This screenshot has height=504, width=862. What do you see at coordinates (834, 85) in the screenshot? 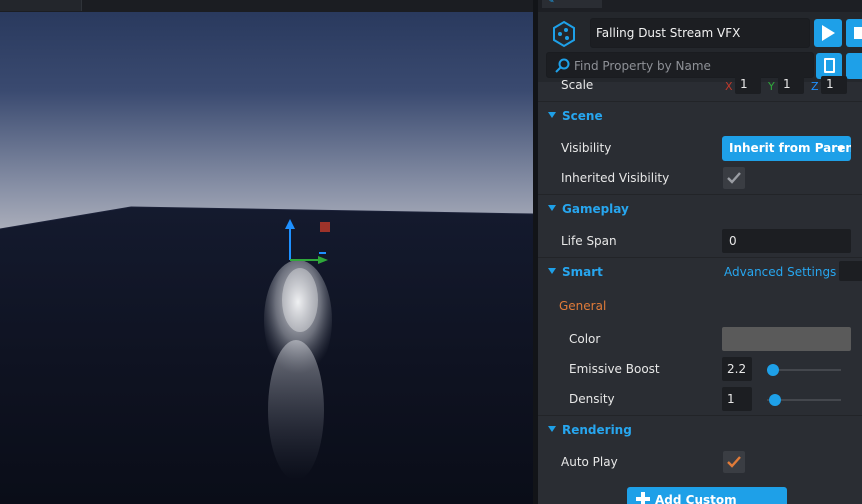
I see `scale-z-field: 1` at bounding box center [834, 85].